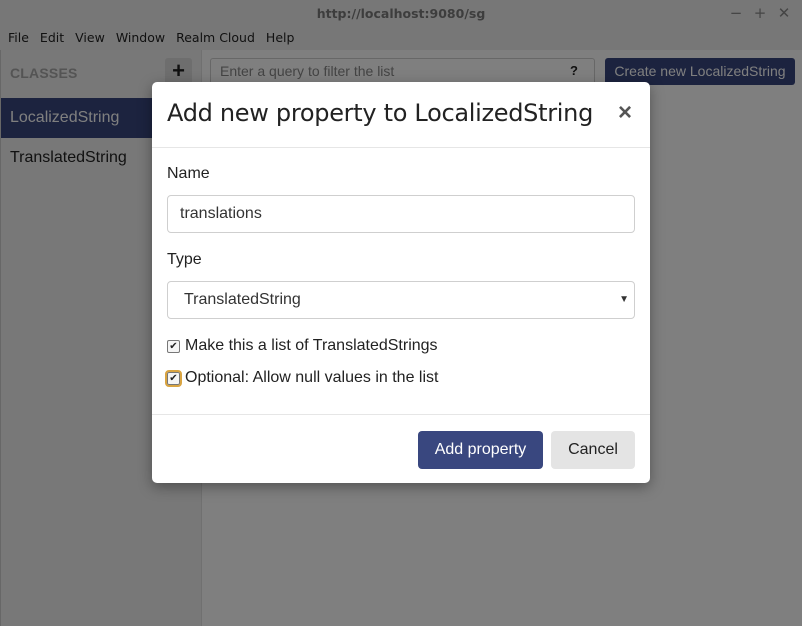  Describe the element at coordinates (173, 378) in the screenshot. I see `optional-checkbox: ✔` at that location.